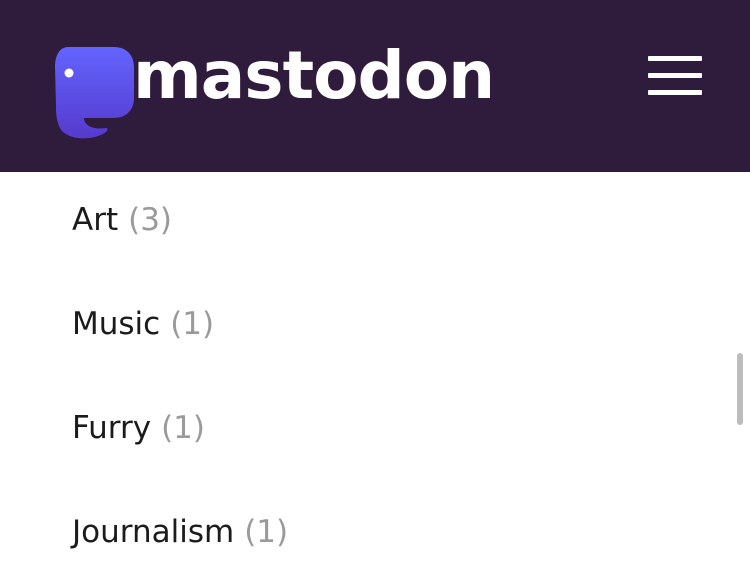 This screenshot has width=750, height=583. Describe the element at coordinates (95, 220) in the screenshot. I see `category-name: Art` at that location.